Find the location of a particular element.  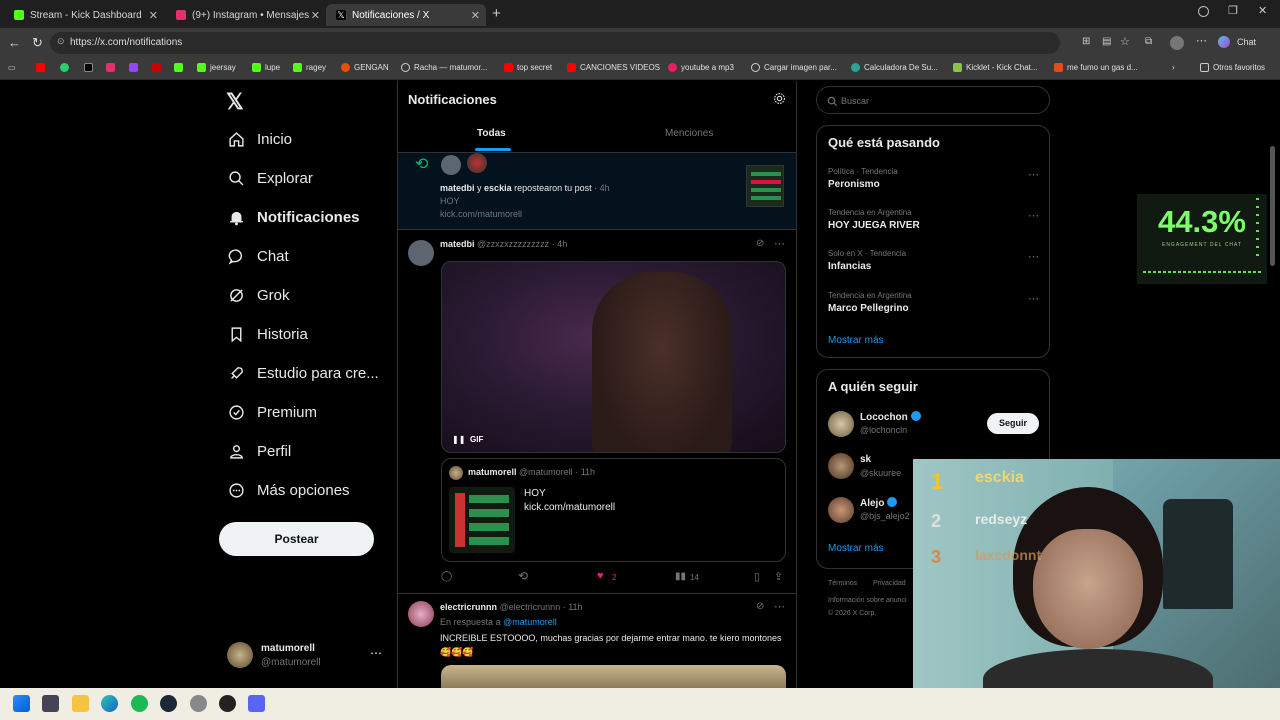

follow-user: Locochon is located at coordinates (890, 417).